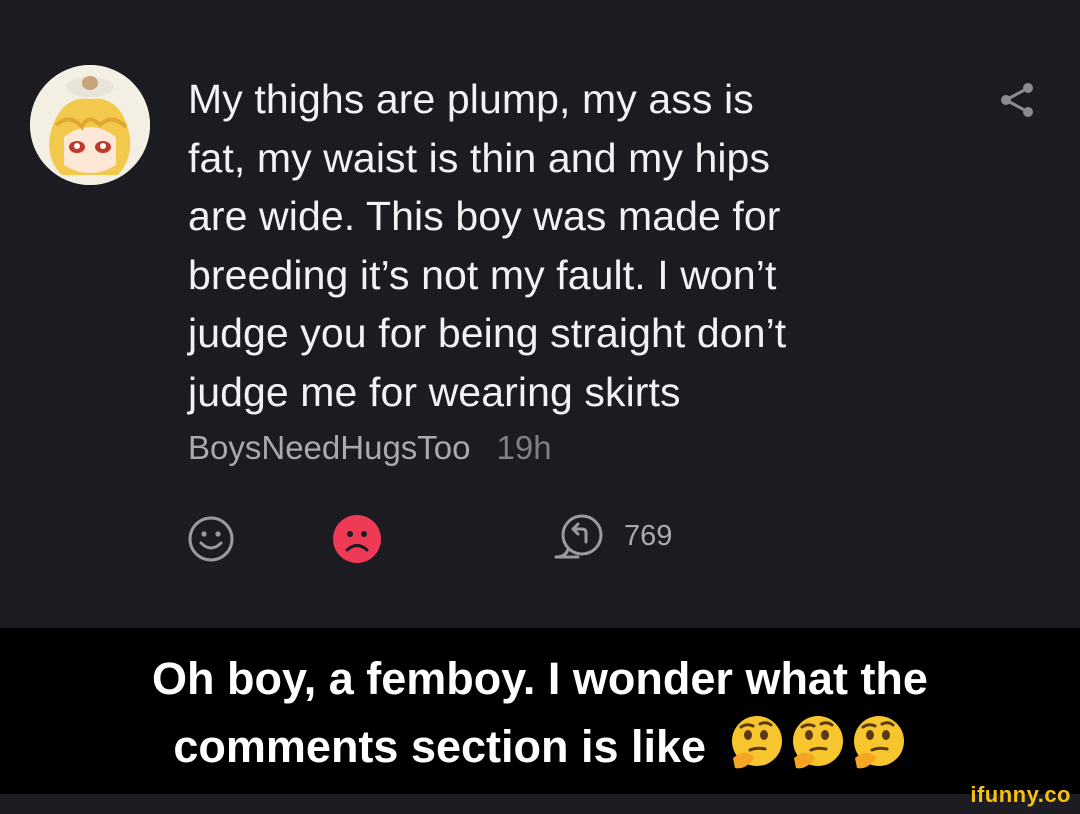 This screenshot has width=1080, height=814. I want to click on footer-bar, so click(540, 804).